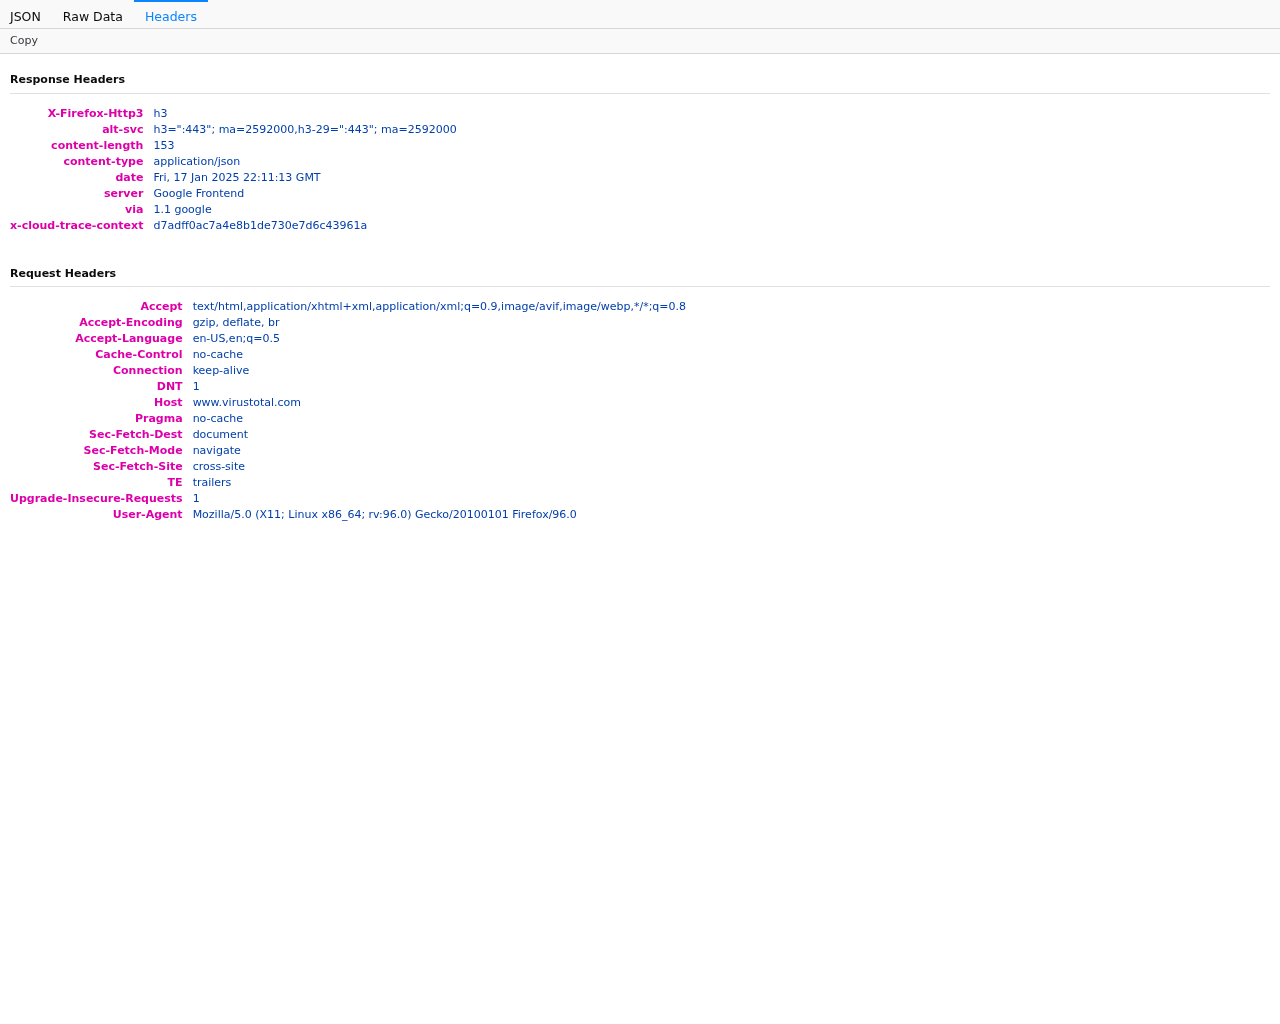 The width and height of the screenshot is (1280, 1024). What do you see at coordinates (305, 129) in the screenshot?
I see `header-value: h3=":443"; ma=2592000,h3-29=":443"; ma=2592000` at bounding box center [305, 129].